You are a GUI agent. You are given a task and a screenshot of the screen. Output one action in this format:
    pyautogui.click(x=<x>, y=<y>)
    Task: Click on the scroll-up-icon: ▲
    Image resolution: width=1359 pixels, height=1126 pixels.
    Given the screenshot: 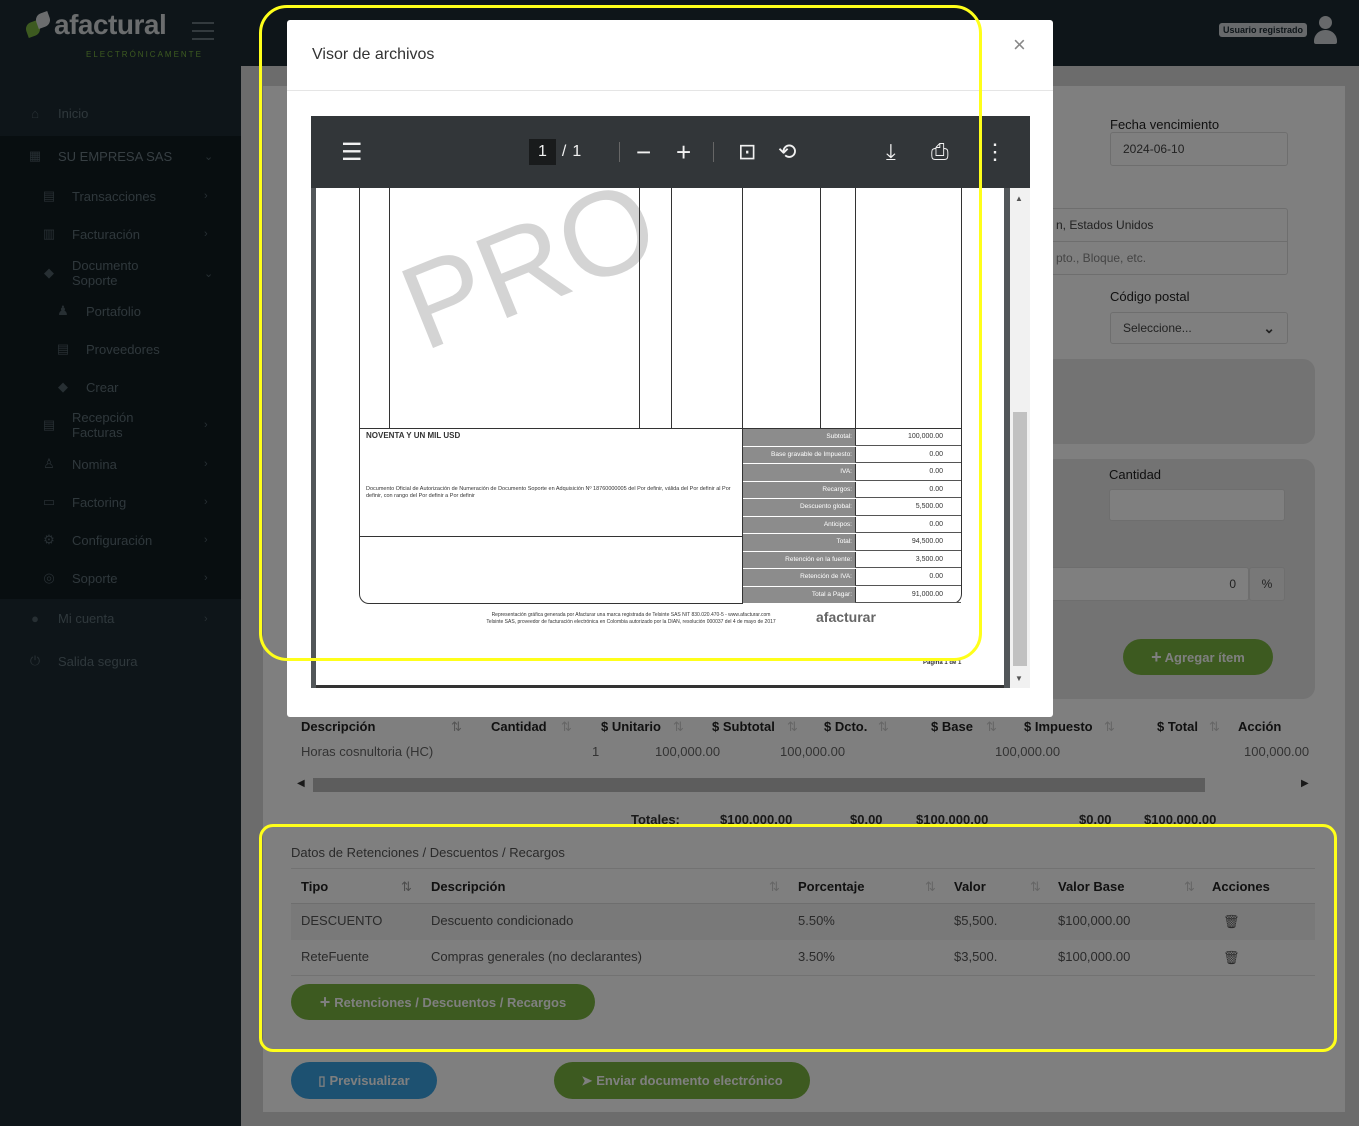 What is the action you would take?
    pyautogui.click(x=1019, y=198)
    